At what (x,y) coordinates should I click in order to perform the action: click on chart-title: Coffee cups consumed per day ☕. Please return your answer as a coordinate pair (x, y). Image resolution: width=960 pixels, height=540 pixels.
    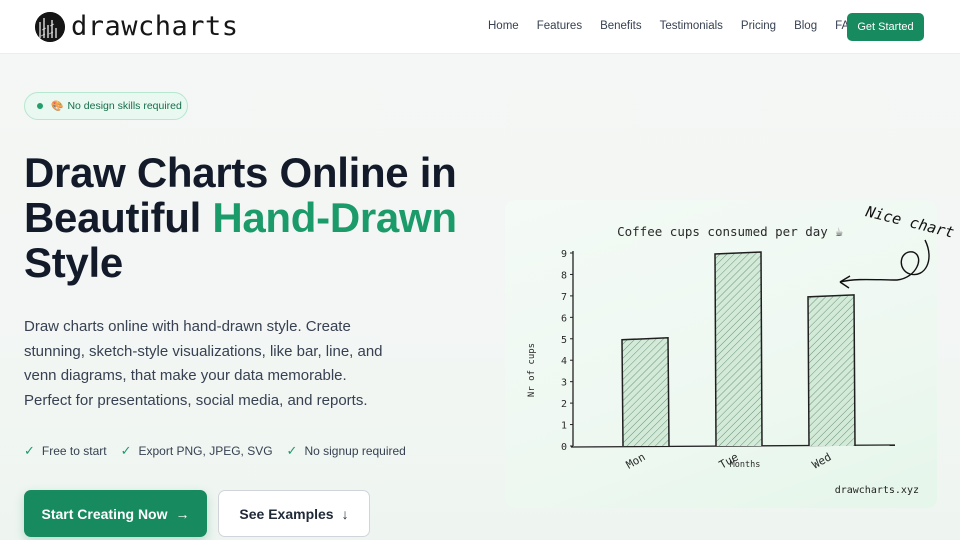
    Looking at the image, I should click on (730, 231).